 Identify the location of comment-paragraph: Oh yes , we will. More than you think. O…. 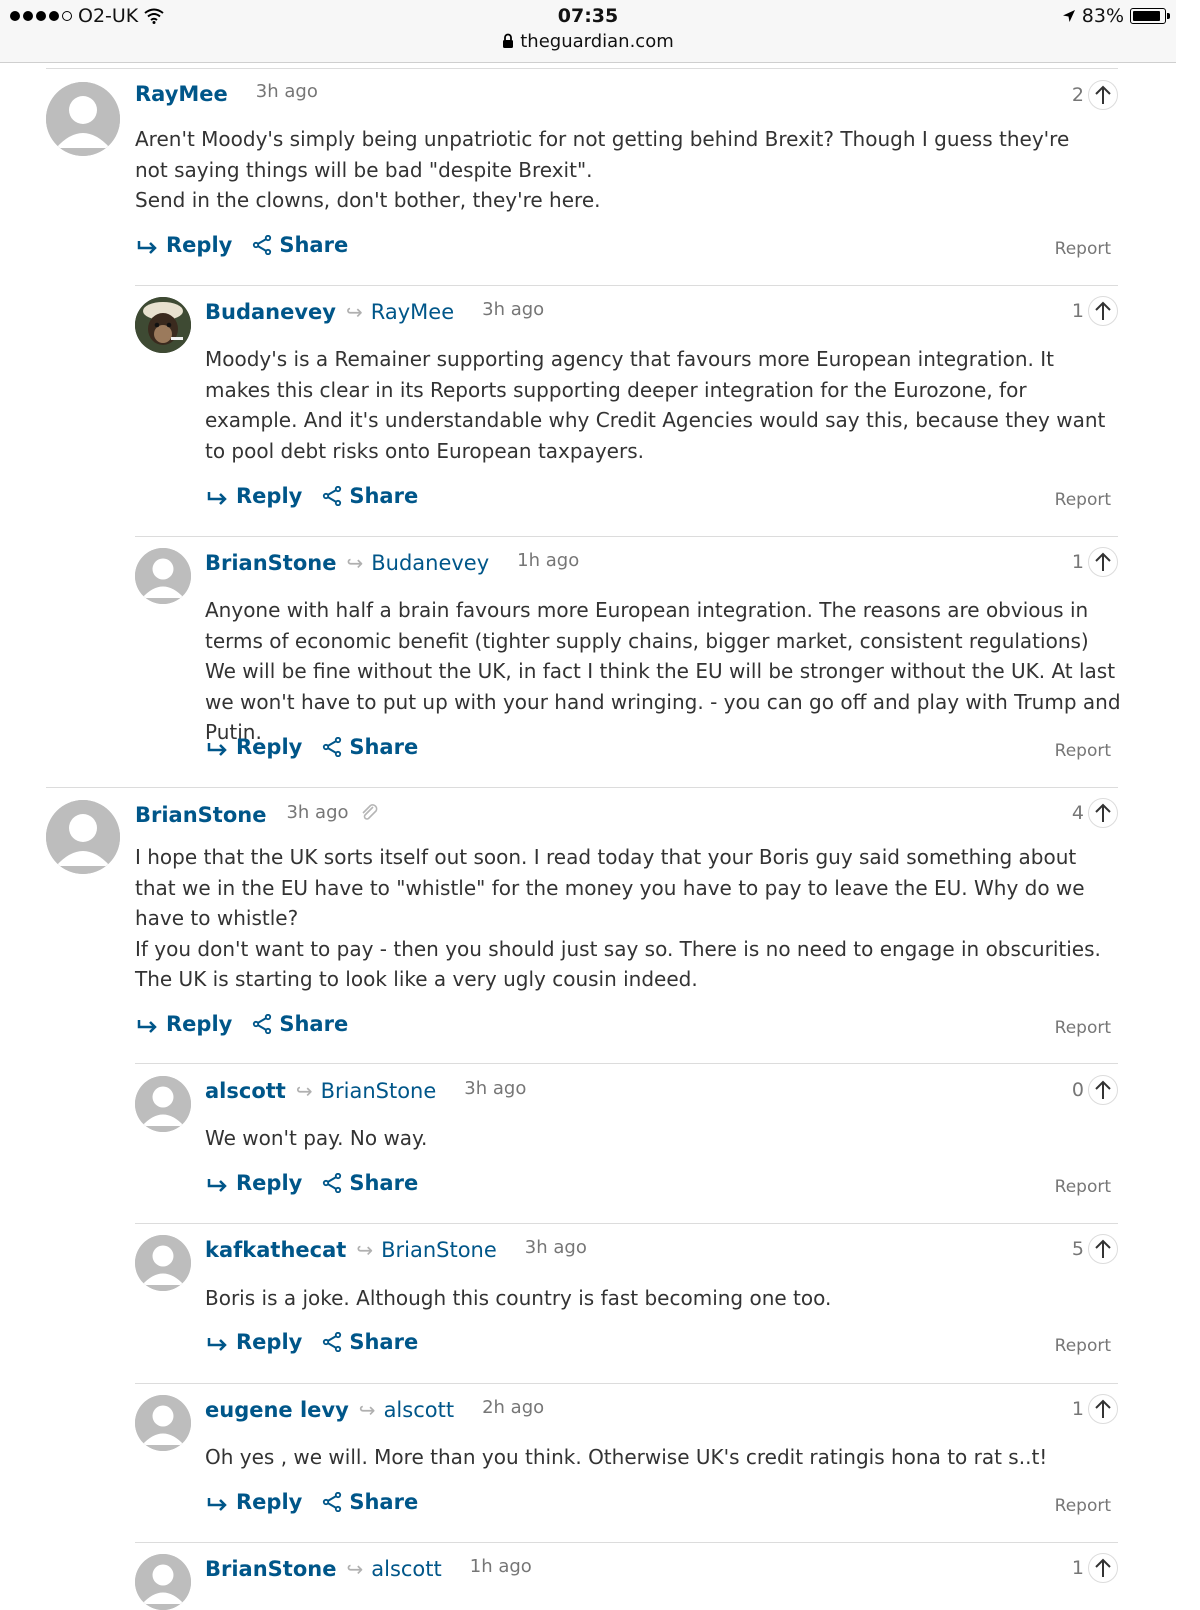
(626, 1457).